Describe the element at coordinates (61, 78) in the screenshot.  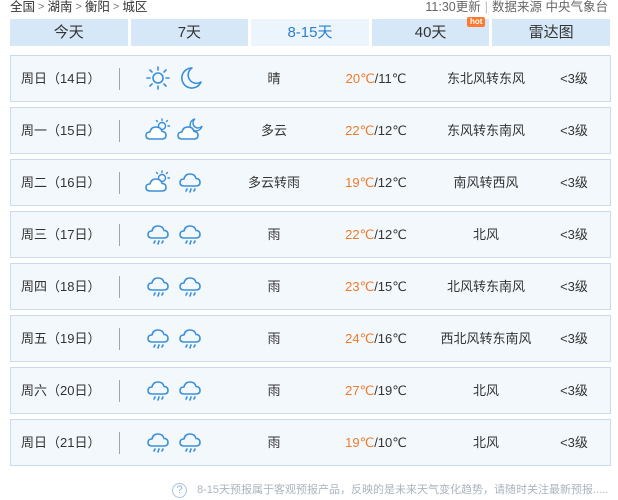
I see `day-label: 周日（14日）` at that location.